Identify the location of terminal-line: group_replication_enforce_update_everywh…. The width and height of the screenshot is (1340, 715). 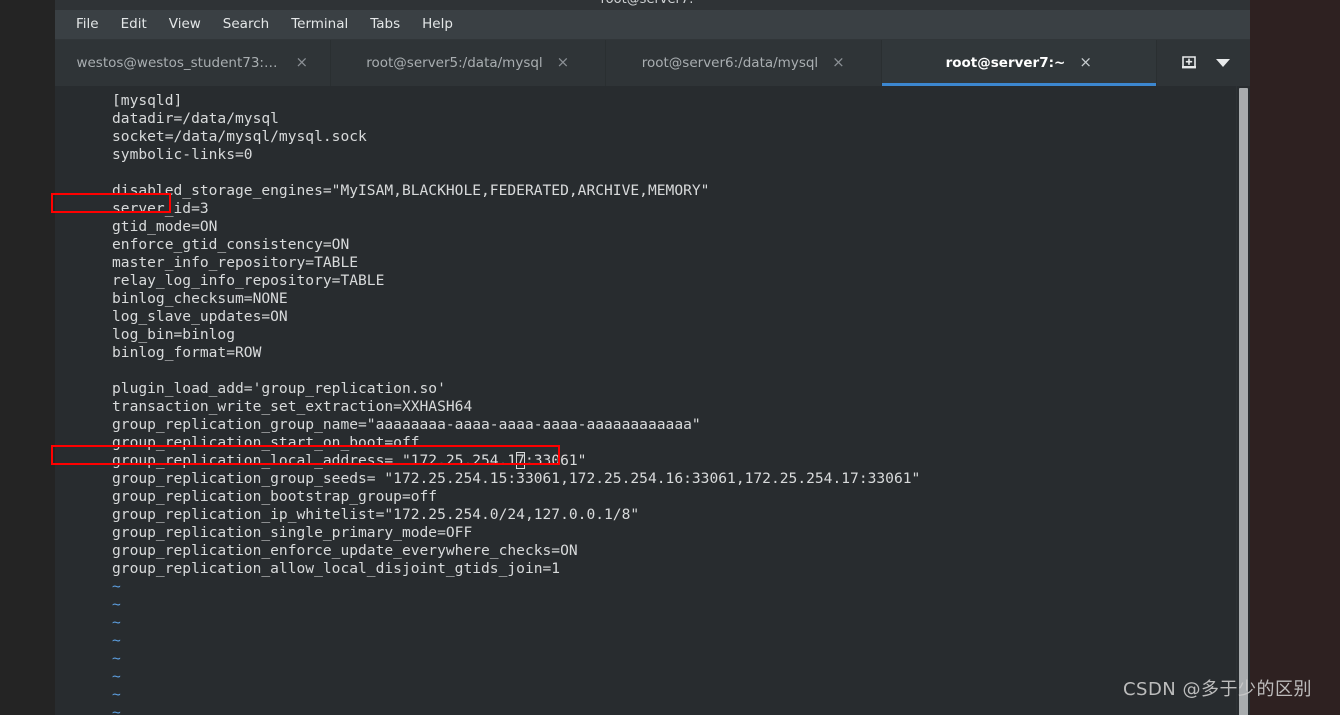
(345, 550).